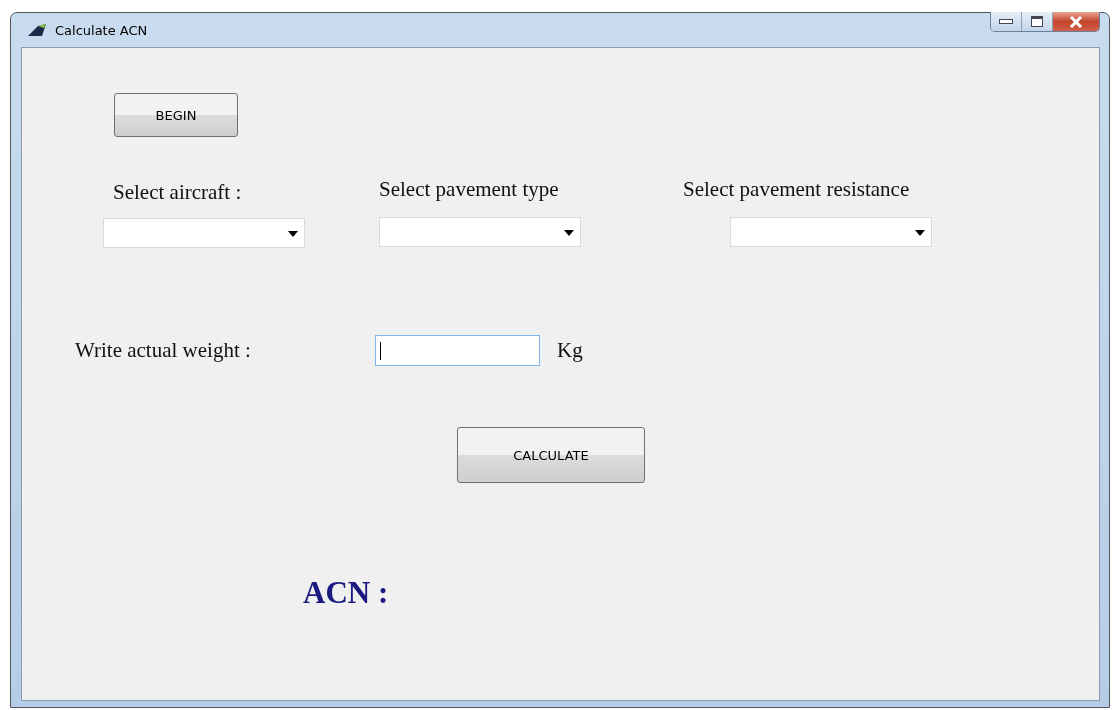  What do you see at coordinates (101, 30) in the screenshot?
I see `window-title: Calculate ACN` at bounding box center [101, 30].